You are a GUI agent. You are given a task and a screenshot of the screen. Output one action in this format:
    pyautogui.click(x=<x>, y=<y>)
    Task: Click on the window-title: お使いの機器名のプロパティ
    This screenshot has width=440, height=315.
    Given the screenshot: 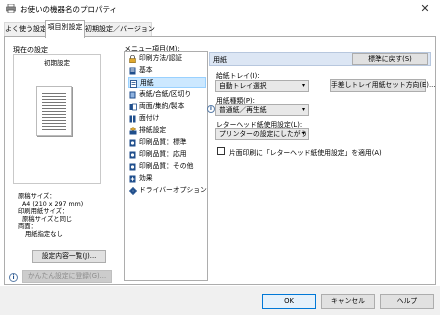 What is the action you would take?
    pyautogui.click(x=69, y=9)
    